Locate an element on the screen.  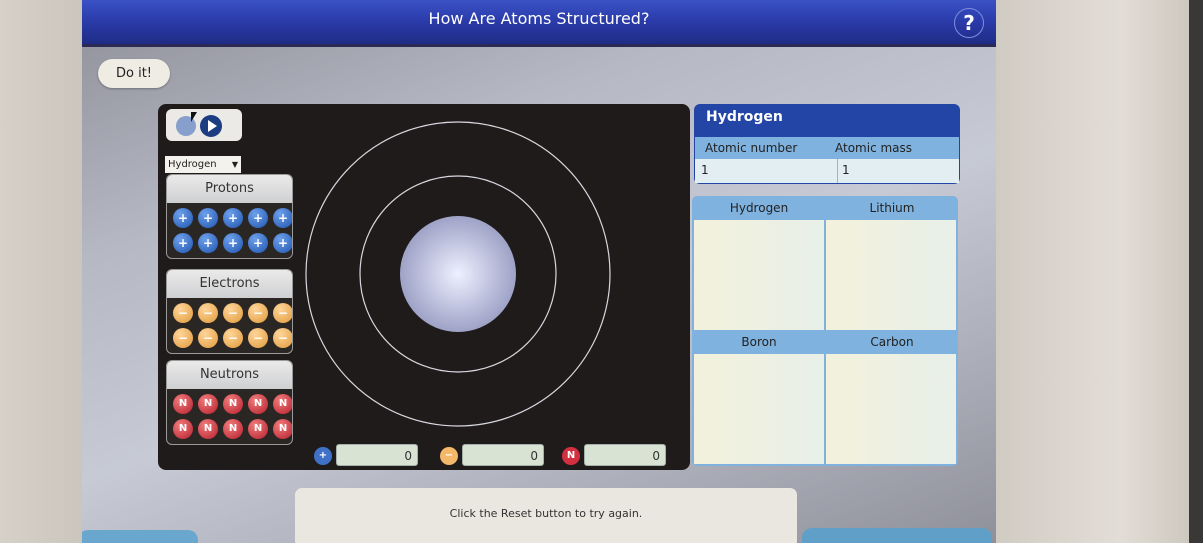
neutrons-grid: NNNNNNNNNN is located at coordinates (229, 416).